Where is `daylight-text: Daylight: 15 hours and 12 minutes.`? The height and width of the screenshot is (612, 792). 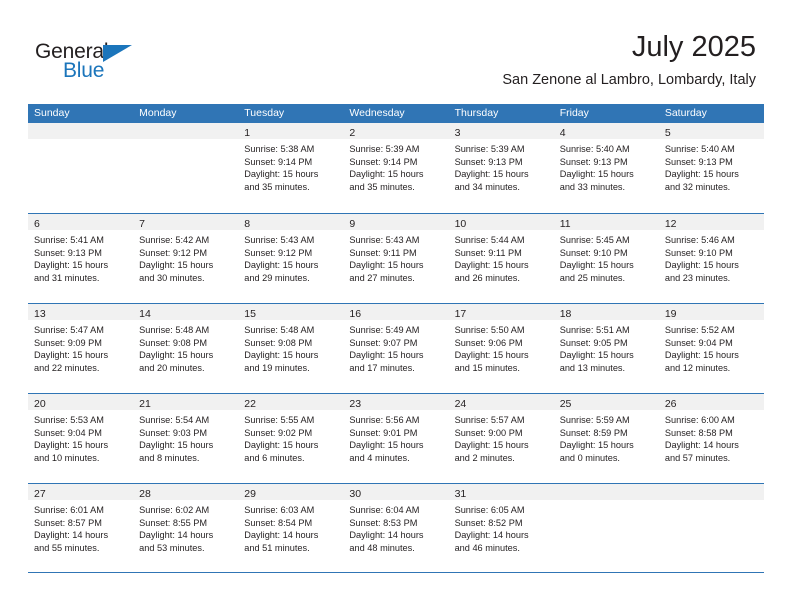
daylight-text: Daylight: 15 hours and 12 minutes. is located at coordinates (701, 361).